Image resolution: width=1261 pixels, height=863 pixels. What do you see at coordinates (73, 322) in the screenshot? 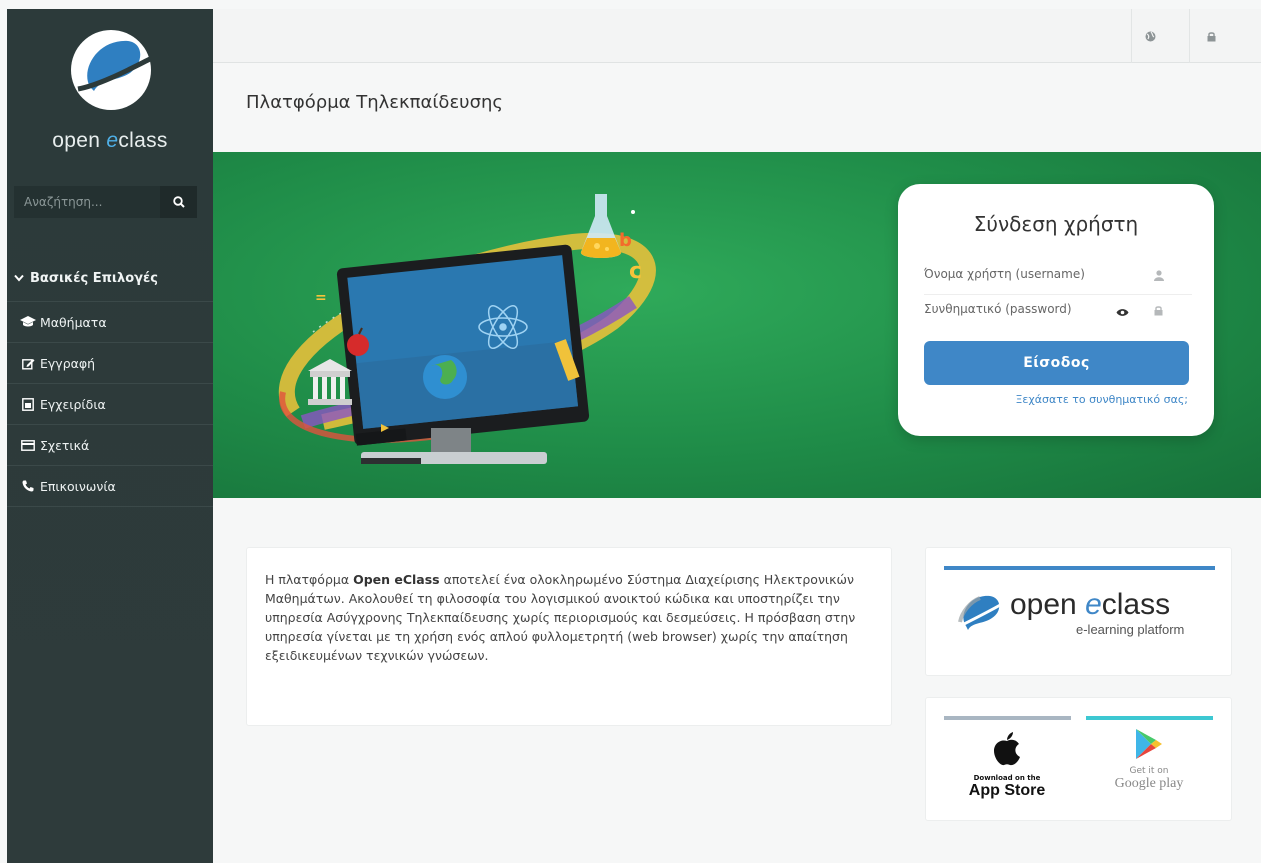
I see `sidebar-item-label: Μαθήματα` at bounding box center [73, 322].